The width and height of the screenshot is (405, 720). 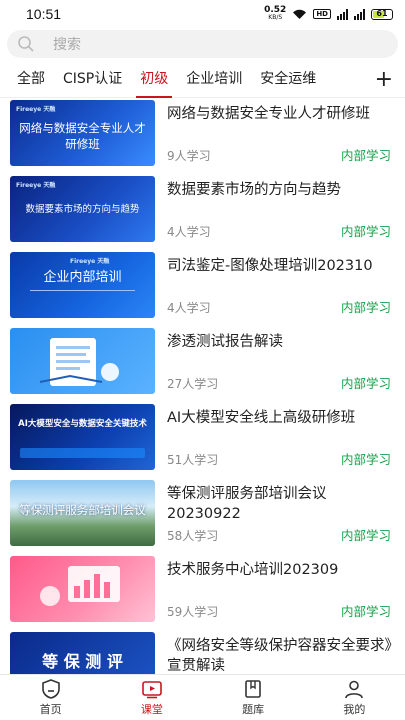 What do you see at coordinates (270, 266) in the screenshot?
I see `course-title: 司法鉴定-图像处理培训202310` at bounding box center [270, 266].